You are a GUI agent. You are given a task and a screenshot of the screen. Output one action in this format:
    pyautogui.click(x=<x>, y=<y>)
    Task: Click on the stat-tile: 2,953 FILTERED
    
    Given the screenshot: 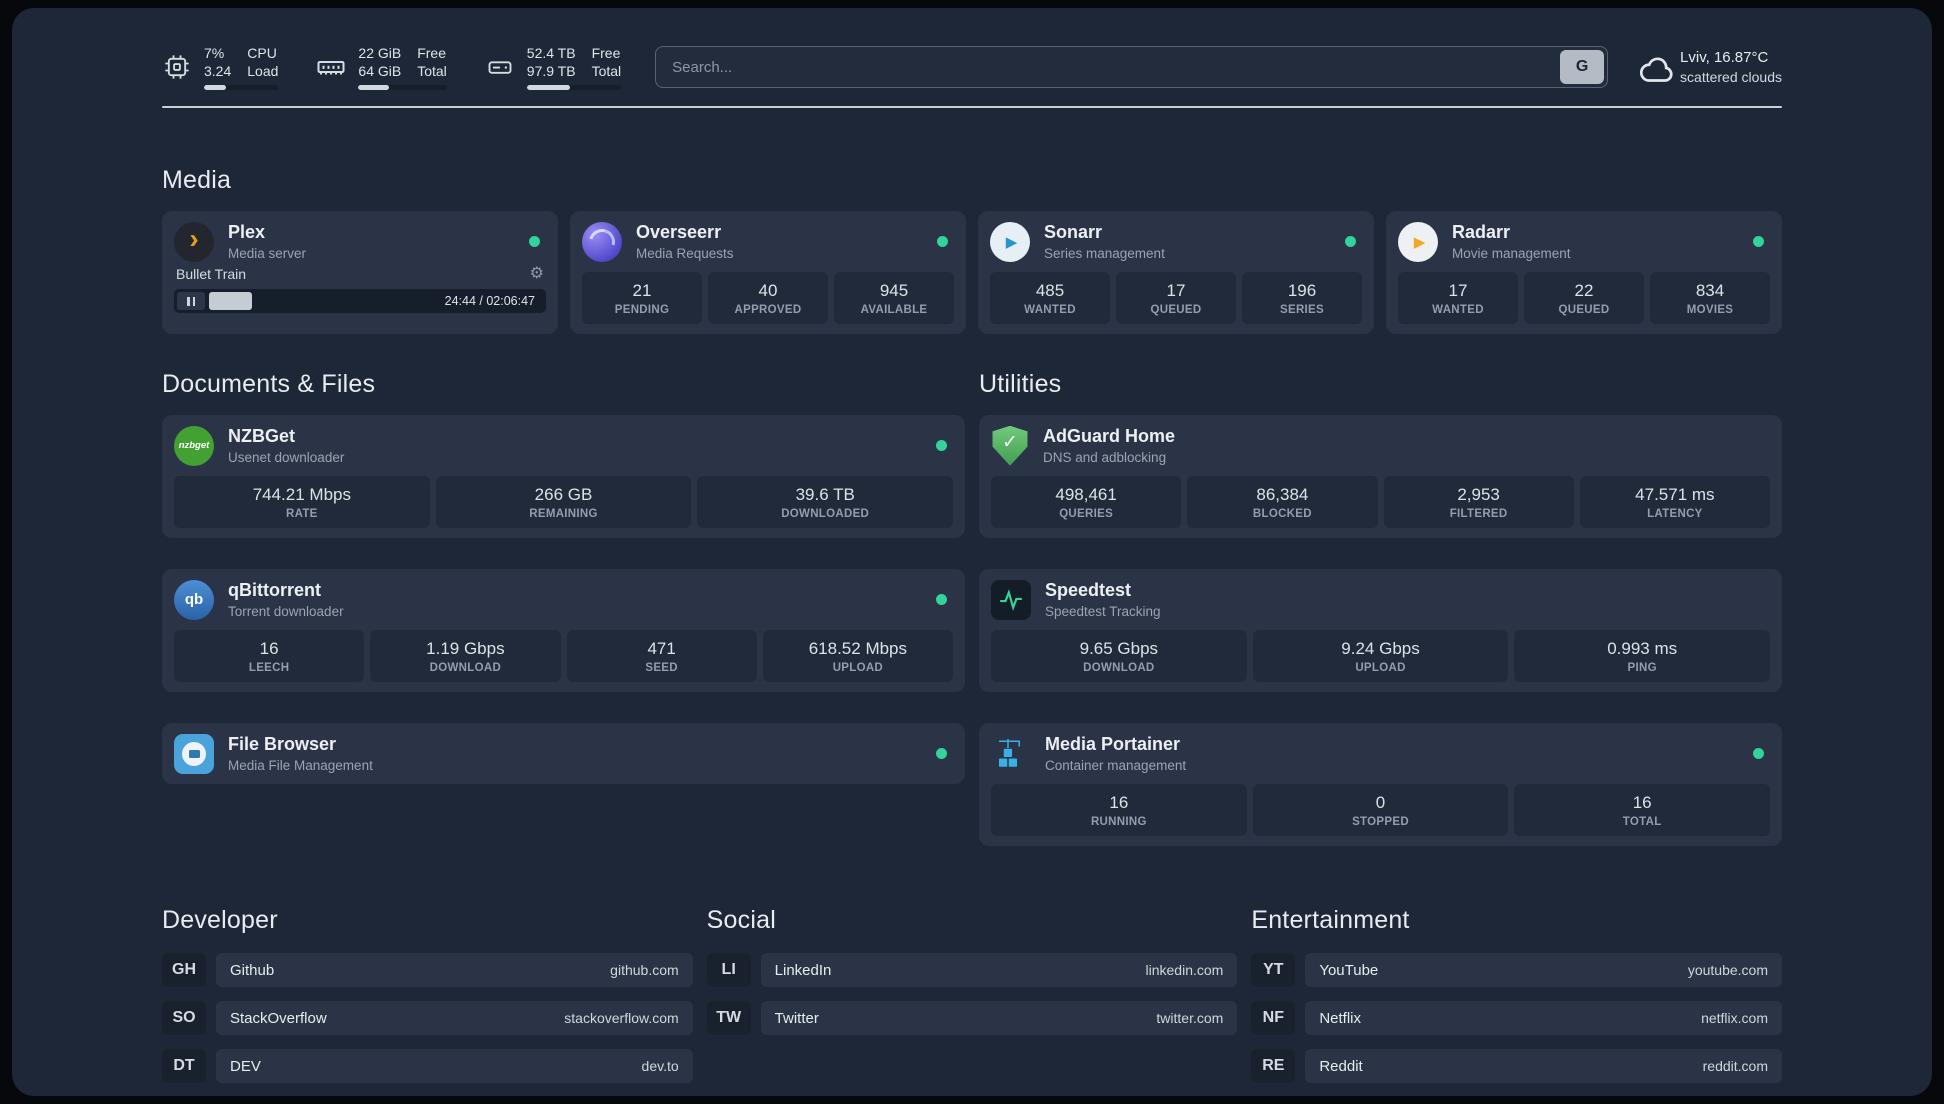 What is the action you would take?
    pyautogui.click(x=1478, y=502)
    